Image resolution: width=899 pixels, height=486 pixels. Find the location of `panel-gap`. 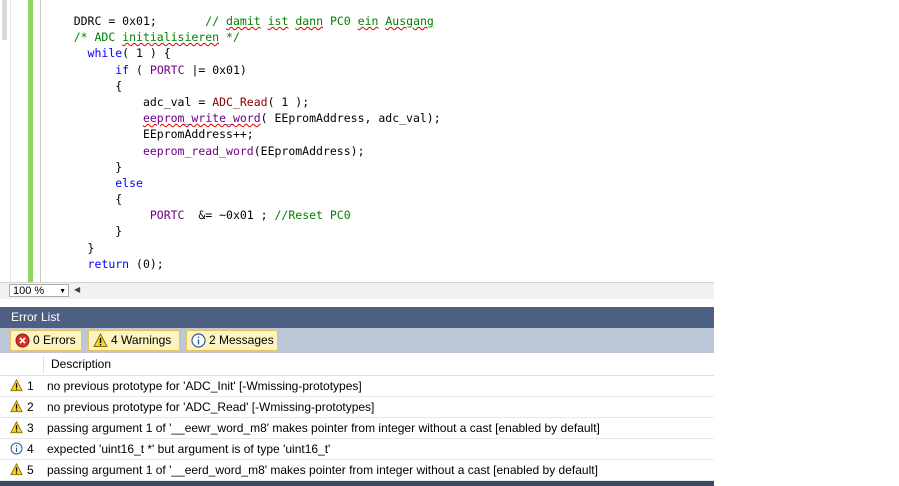

panel-gap is located at coordinates (357, 303).